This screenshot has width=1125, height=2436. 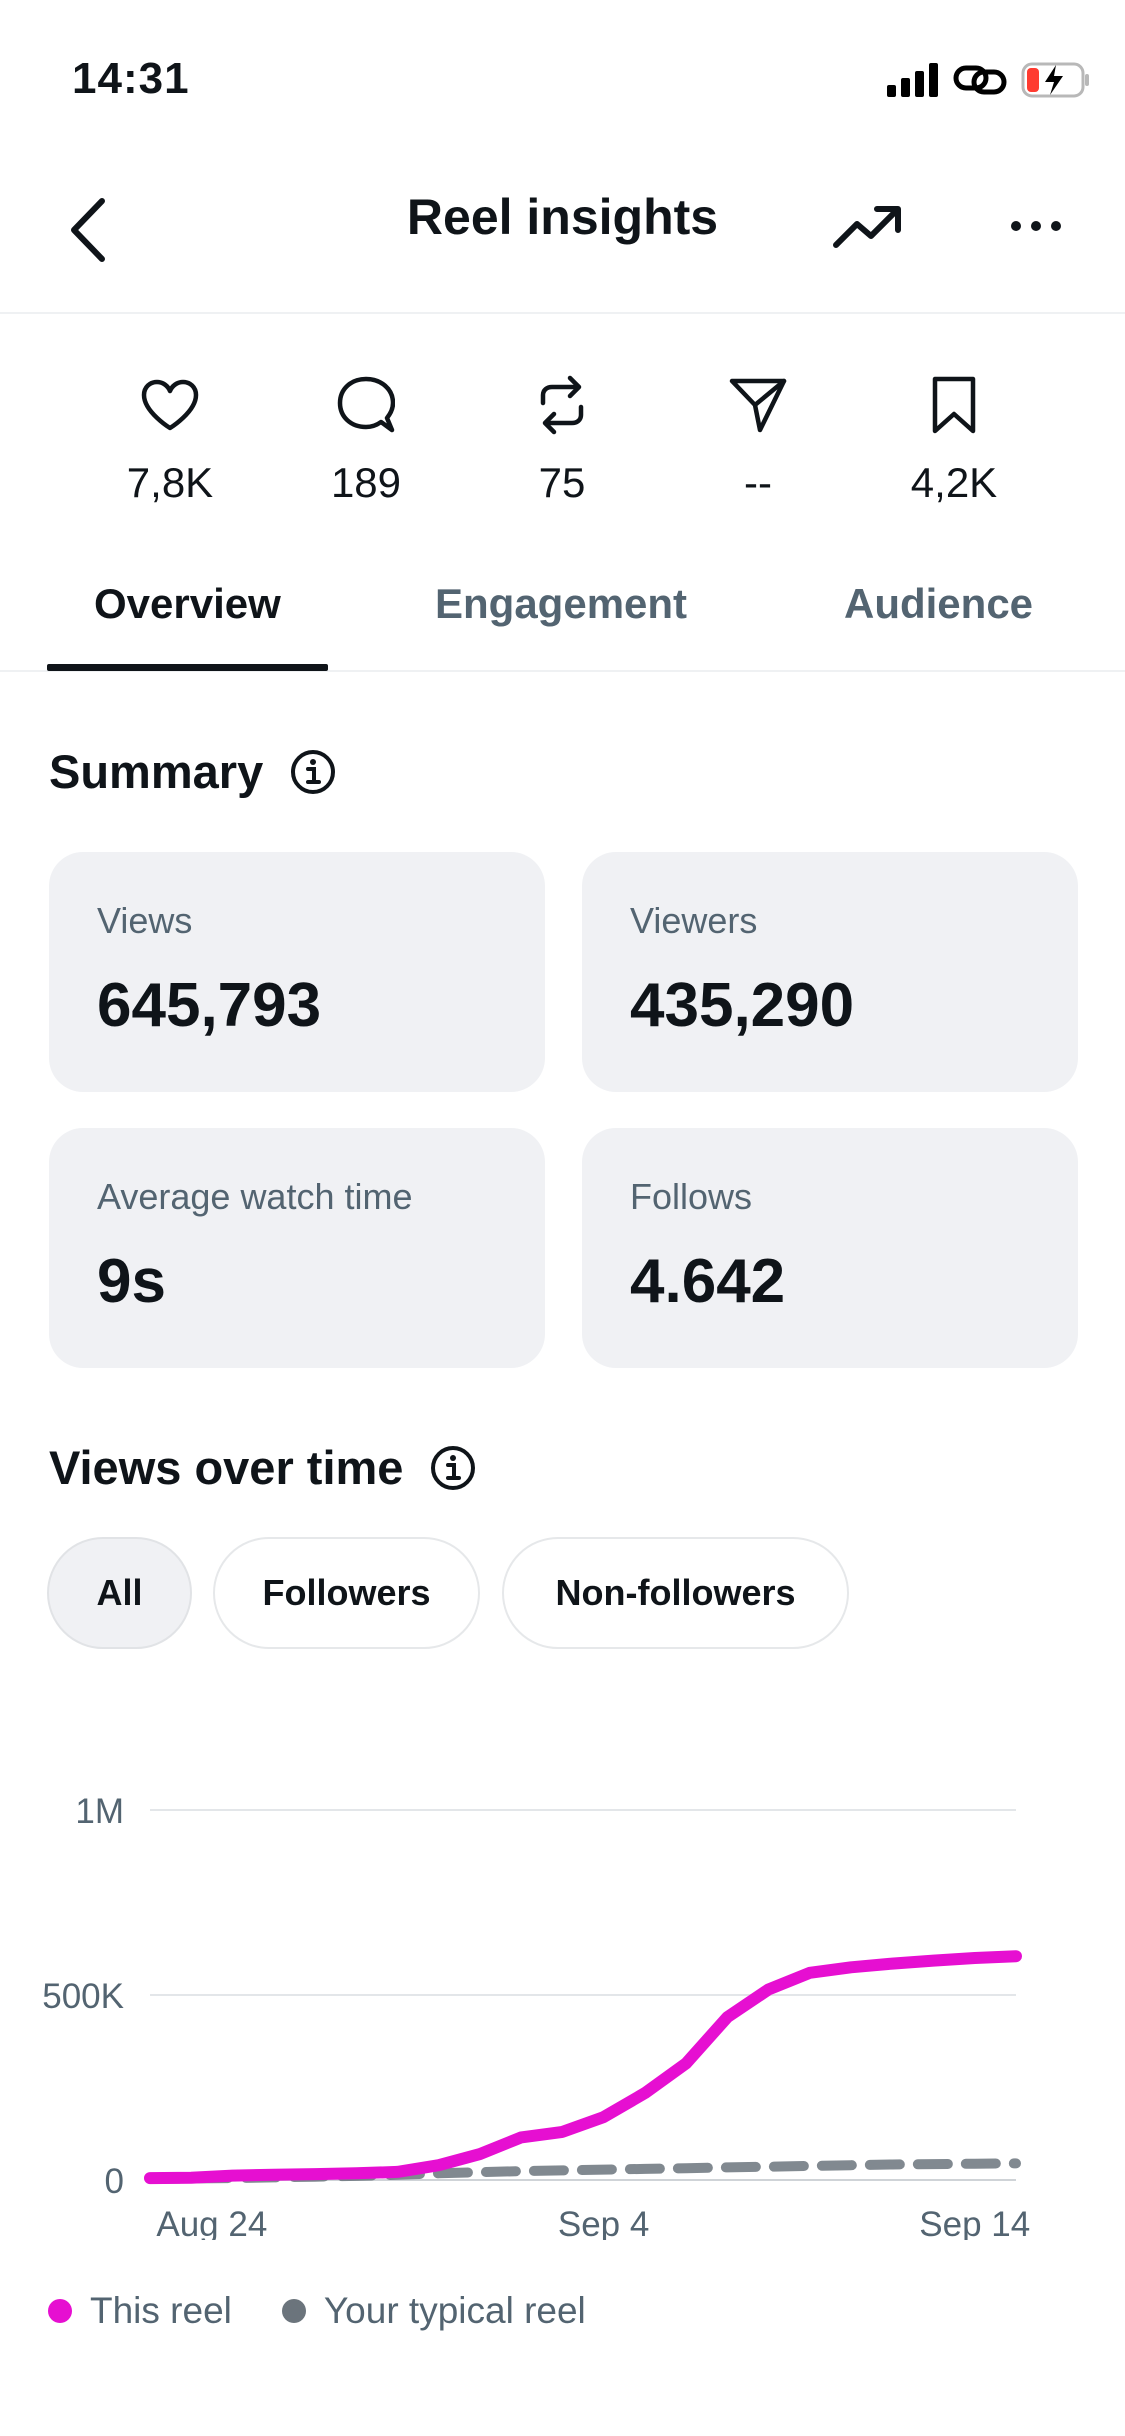 I want to click on likes-stat: 7,8K, so click(x=170, y=445).